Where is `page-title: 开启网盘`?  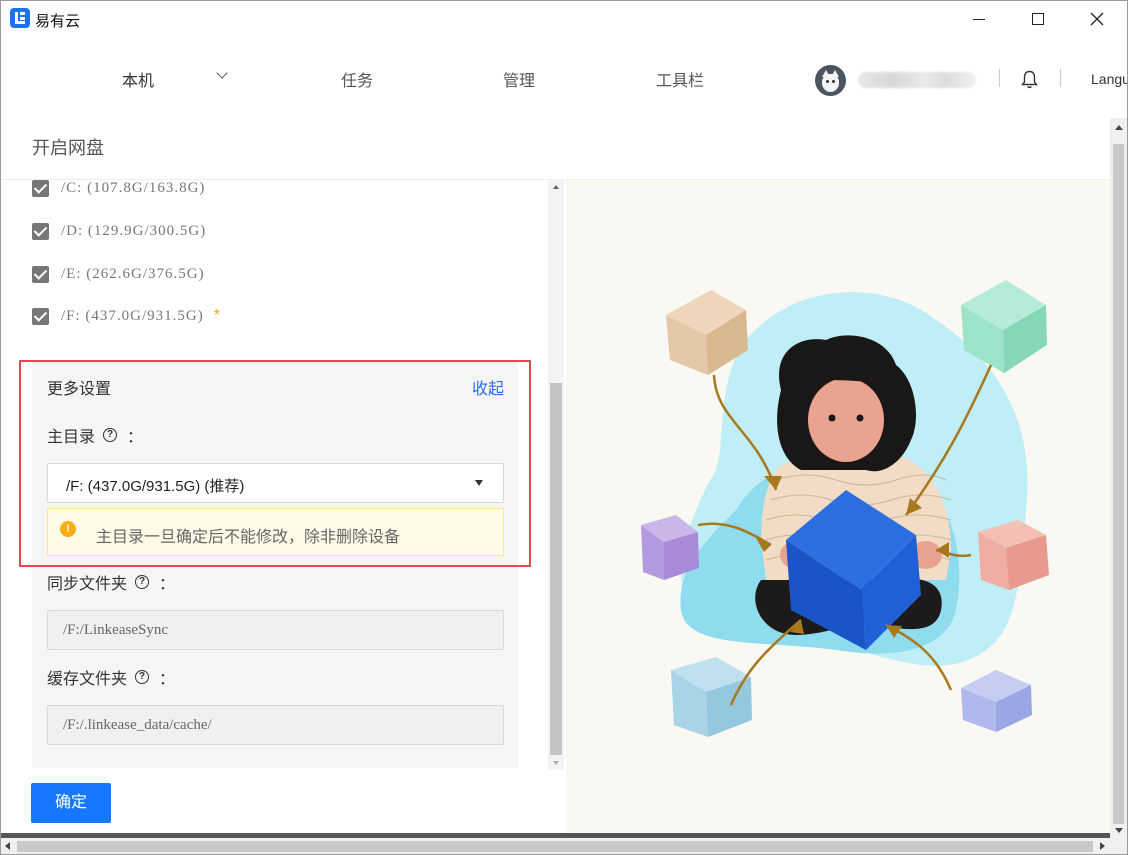 page-title: 开启网盘 is located at coordinates (68, 148).